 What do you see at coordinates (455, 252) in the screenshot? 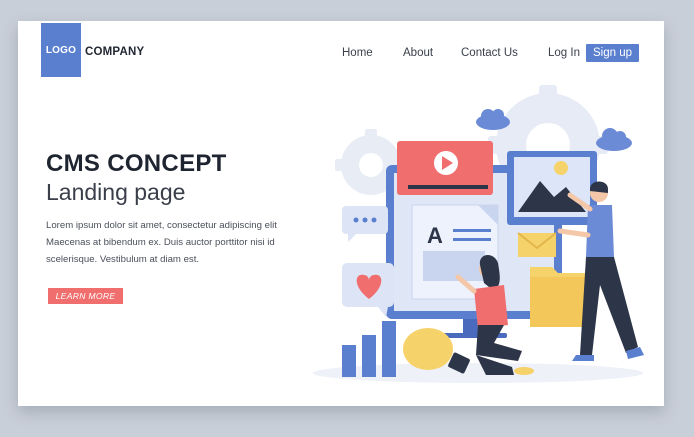
I see `text-document-icon: A` at bounding box center [455, 252].